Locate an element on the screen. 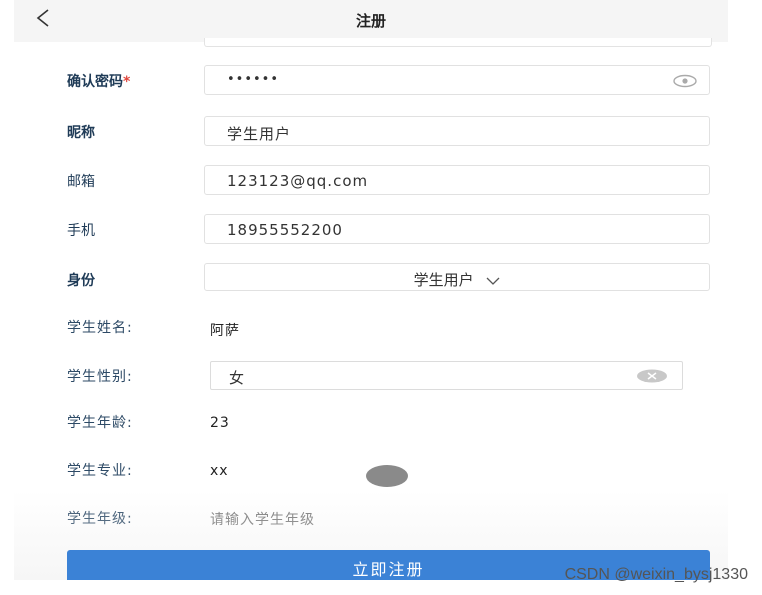 This screenshot has width=762, height=595. touch-indicator is located at coordinates (387, 476).